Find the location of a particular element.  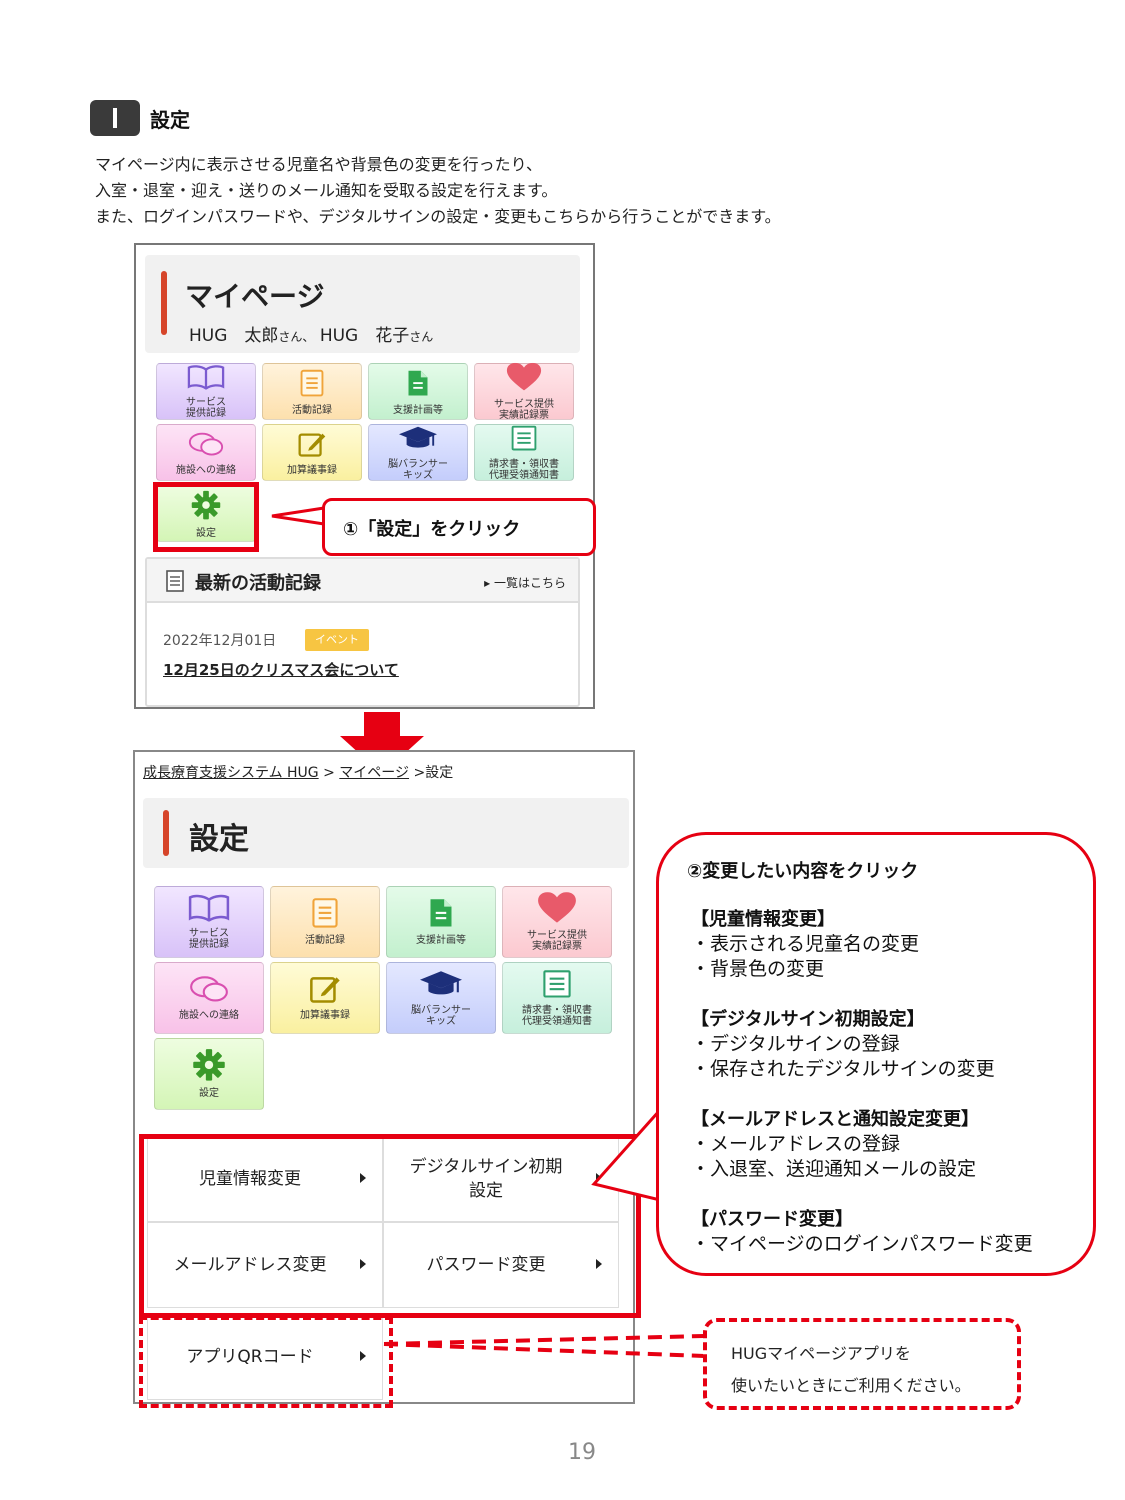

step2-heading: ②変更したい内容をクリック is located at coordinates (803, 871).